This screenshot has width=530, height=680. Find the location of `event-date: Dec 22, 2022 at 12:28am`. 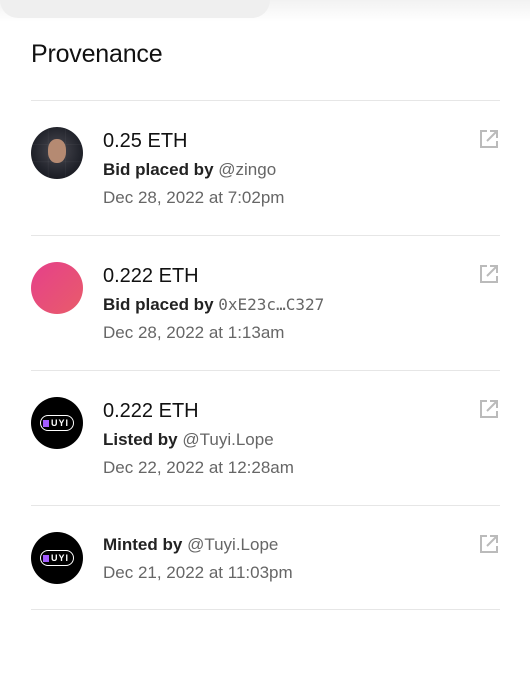

event-date: Dec 22, 2022 at 12:28am is located at coordinates (198, 467).